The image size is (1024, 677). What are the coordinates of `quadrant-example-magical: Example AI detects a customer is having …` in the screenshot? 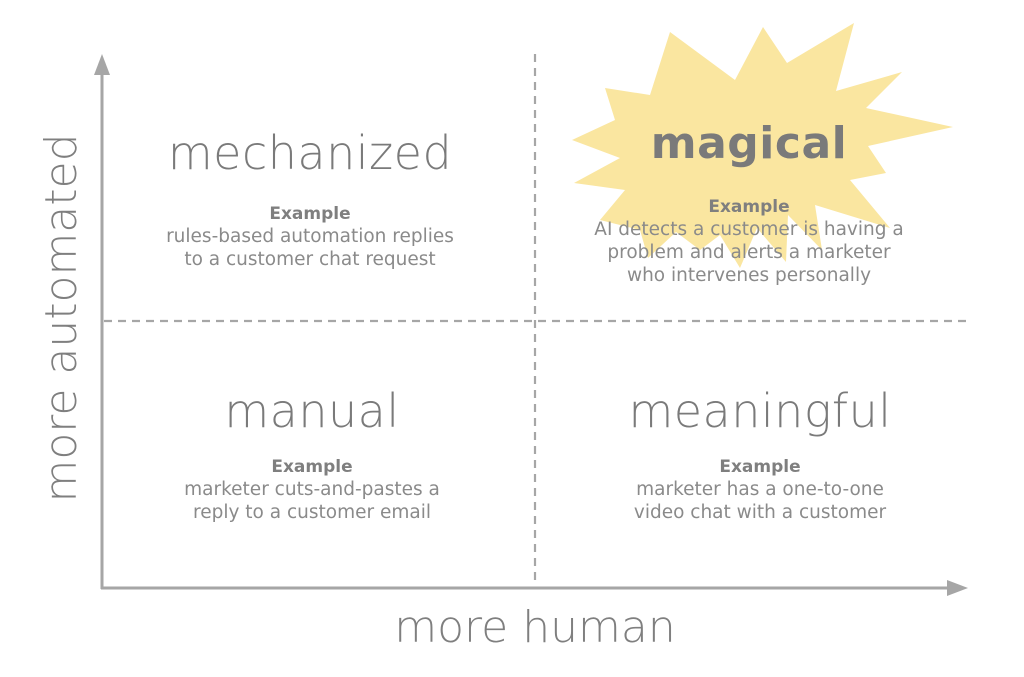 It's located at (749, 241).